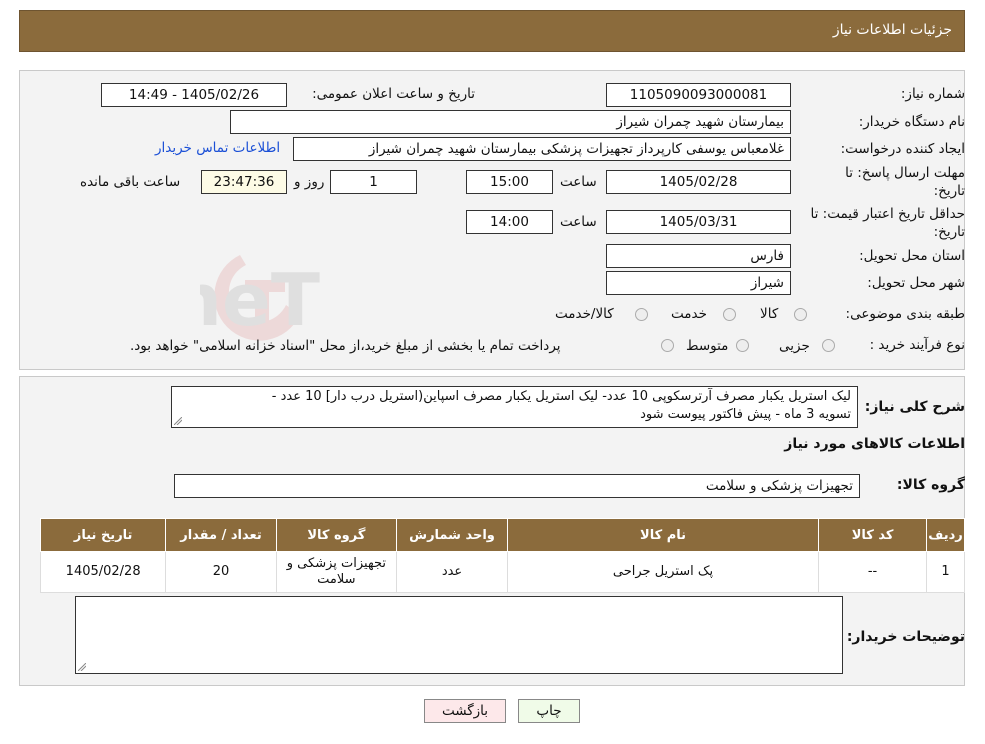 This screenshot has width=985, height=744. Describe the element at coordinates (452, 572) in the screenshot. I see `cell-unit: عدد` at that location.